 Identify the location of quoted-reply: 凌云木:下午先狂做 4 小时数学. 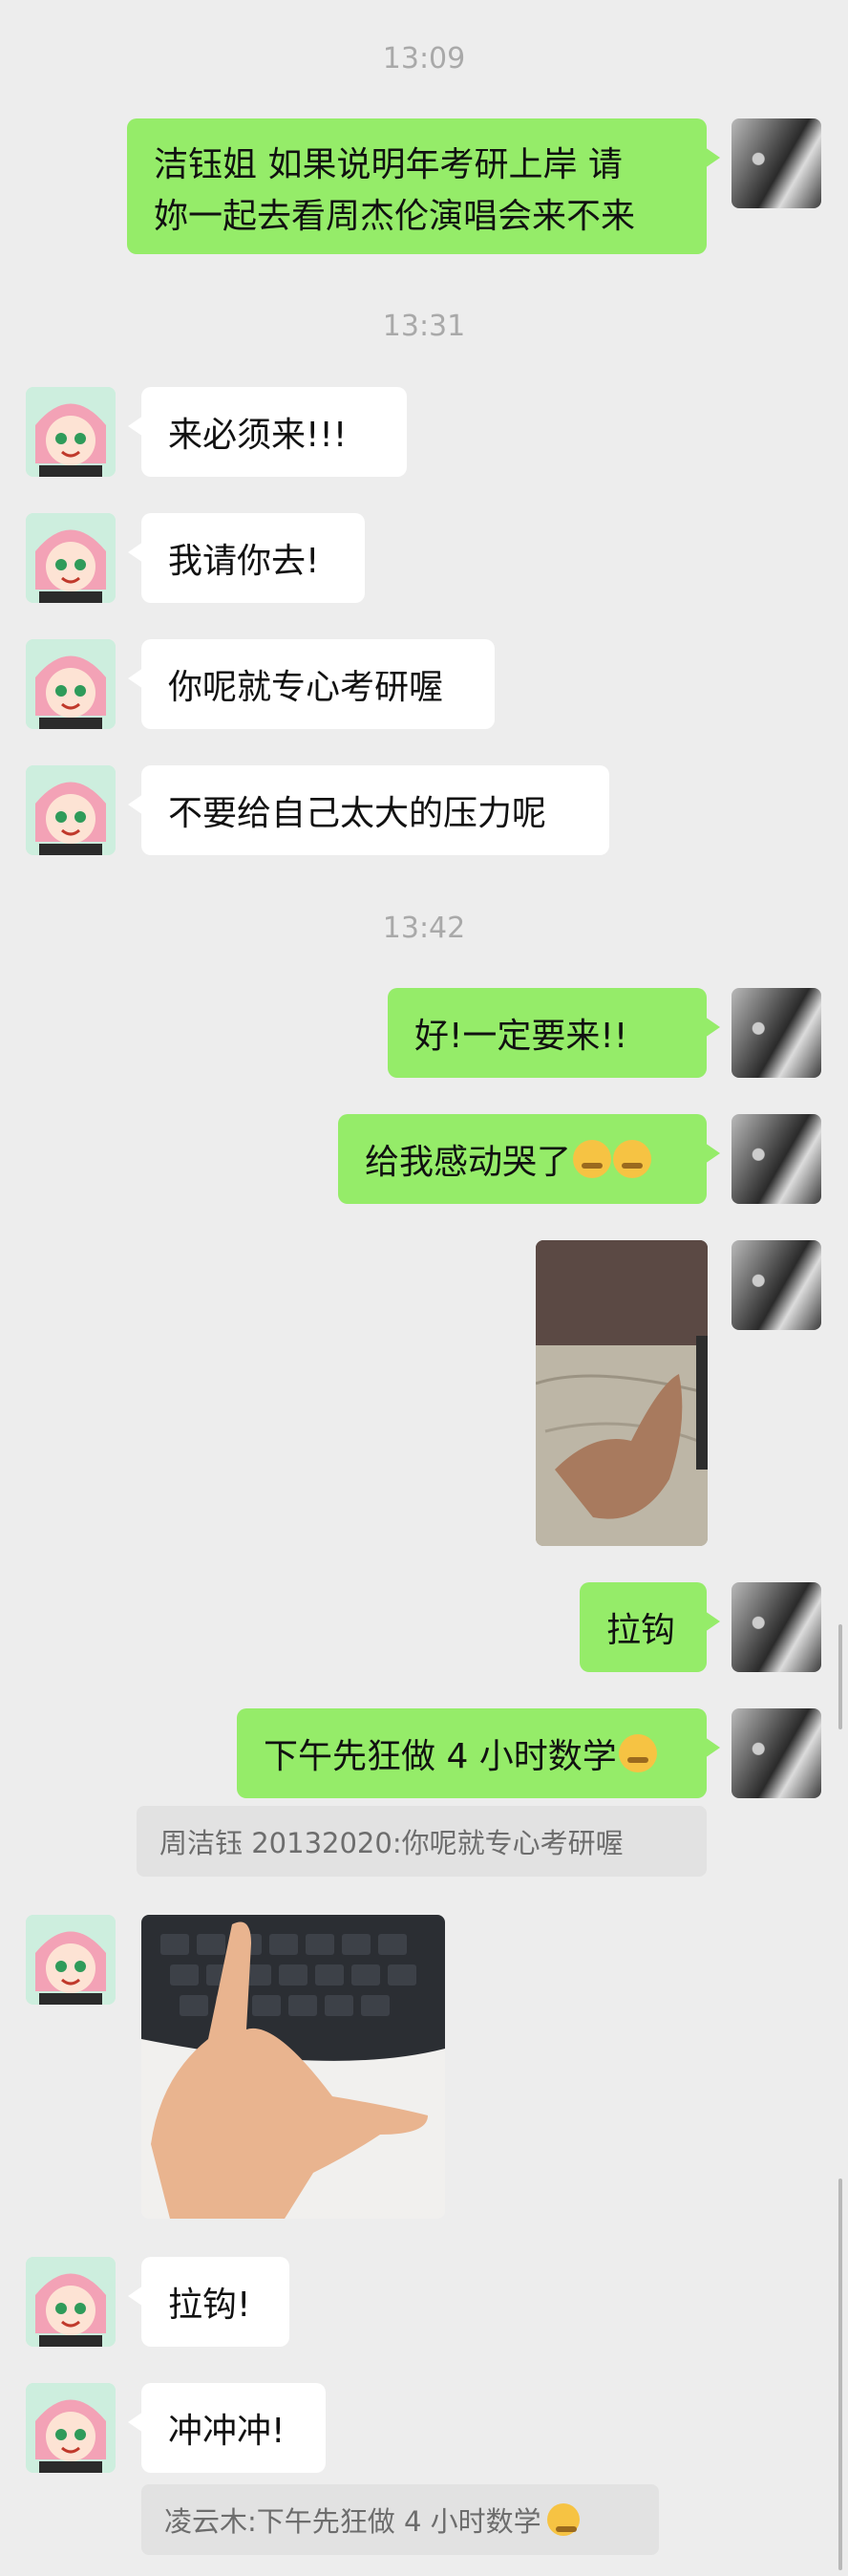
(400, 2519).